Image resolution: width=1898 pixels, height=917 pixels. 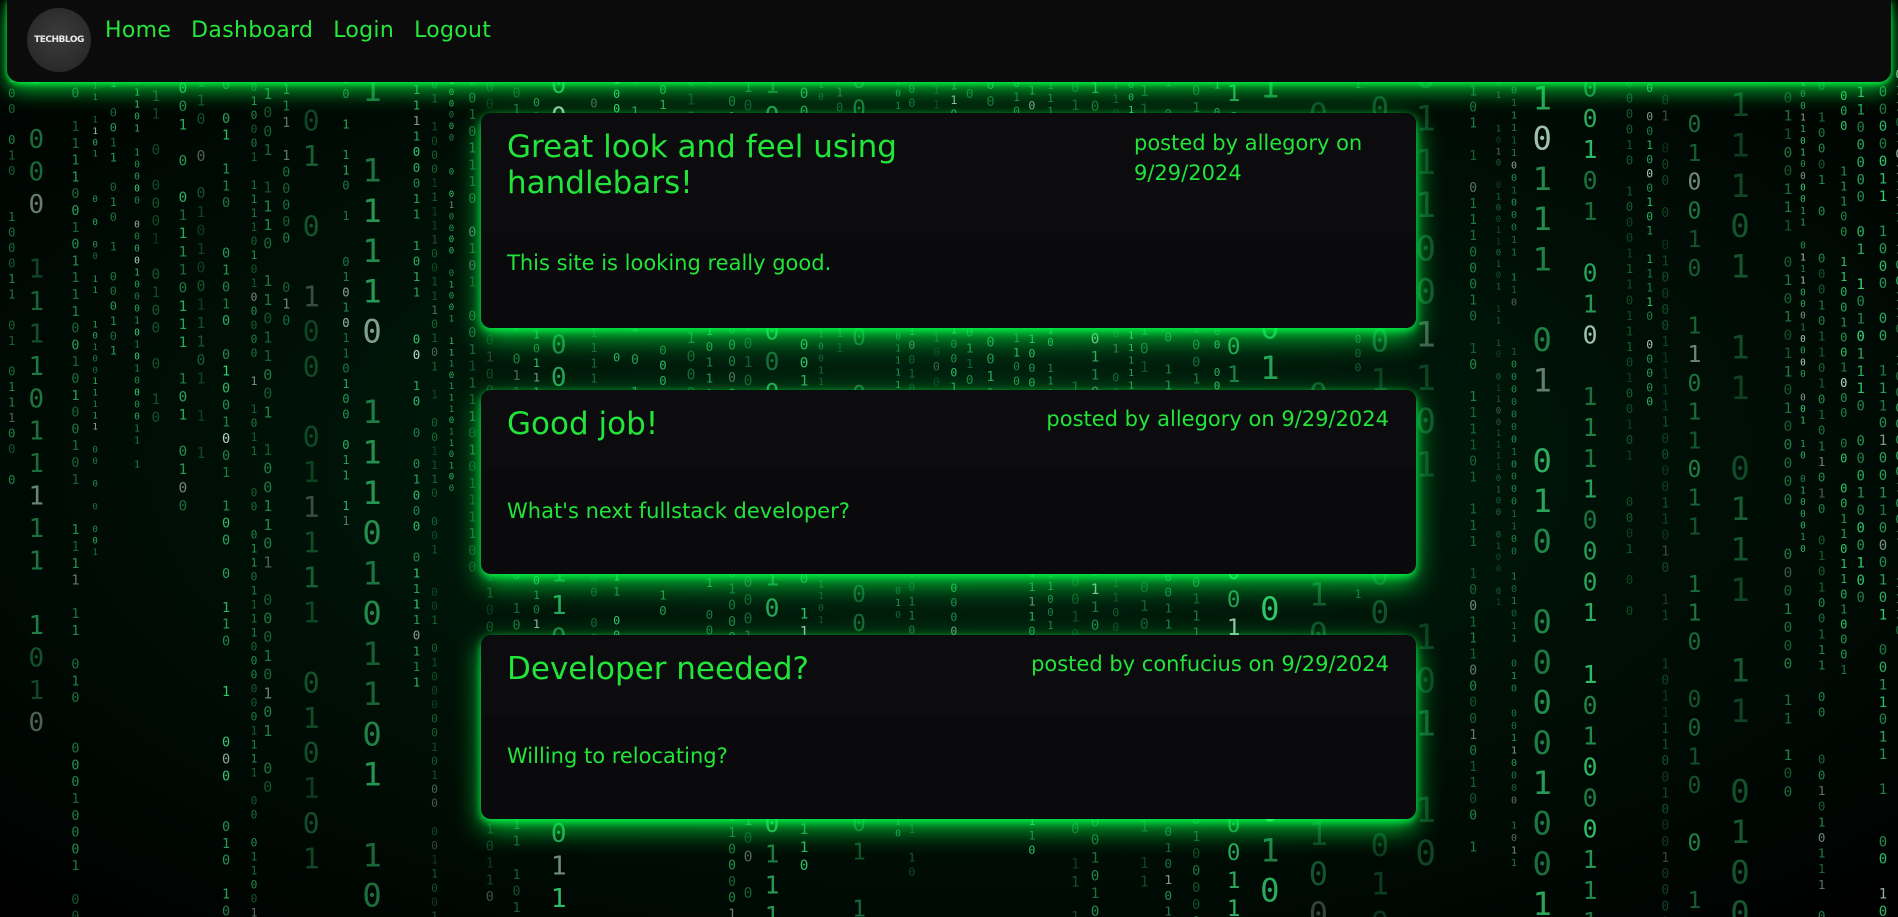 I want to click on nav-link-logout: Logout, so click(x=452, y=30).